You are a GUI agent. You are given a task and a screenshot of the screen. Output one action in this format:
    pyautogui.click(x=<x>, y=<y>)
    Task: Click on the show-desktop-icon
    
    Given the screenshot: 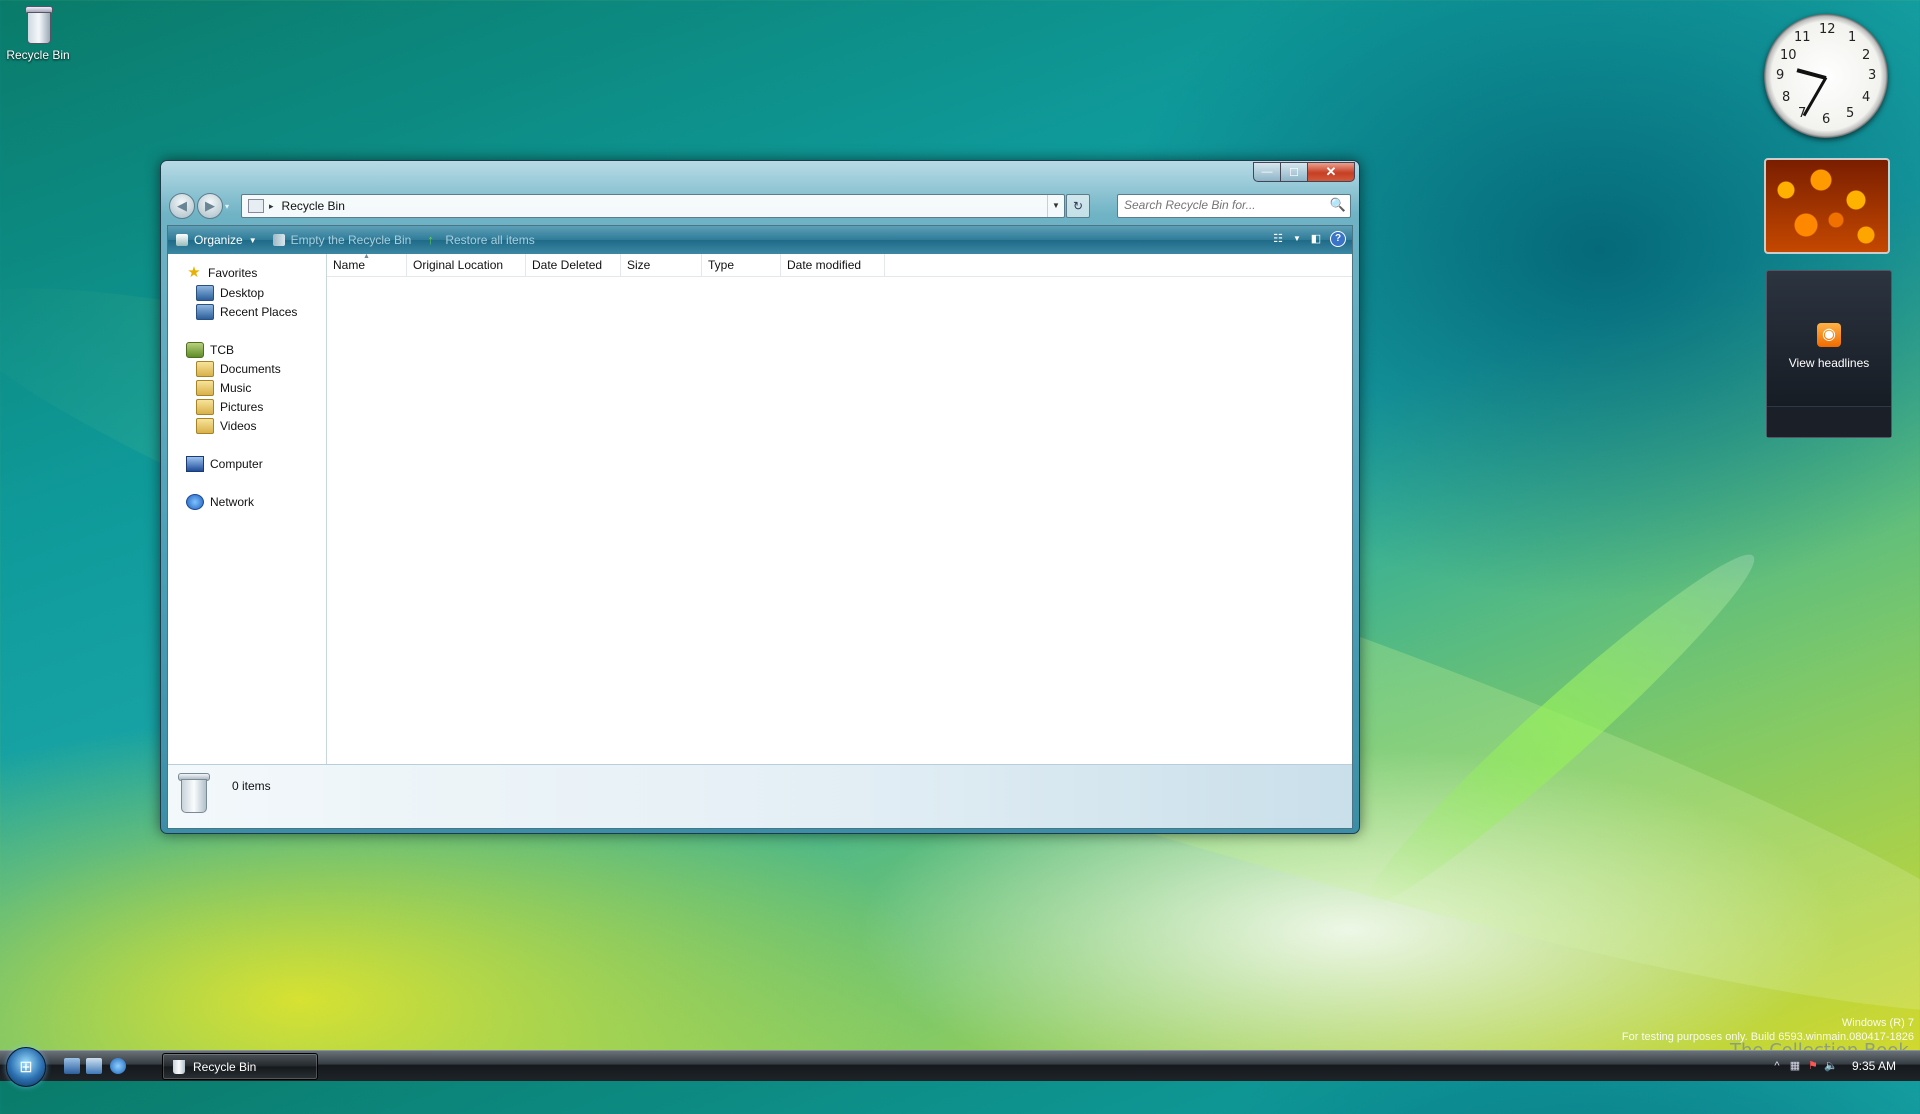 What is the action you would take?
    pyautogui.click(x=72, y=1066)
    